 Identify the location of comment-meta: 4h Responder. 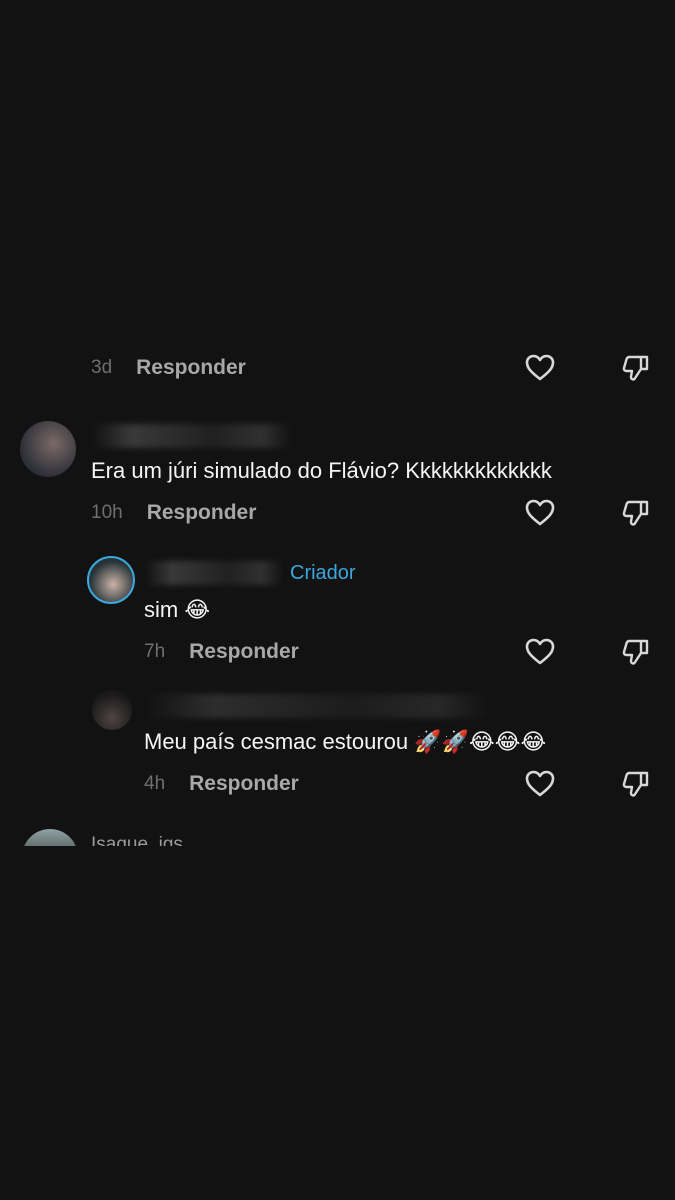
(221, 784).